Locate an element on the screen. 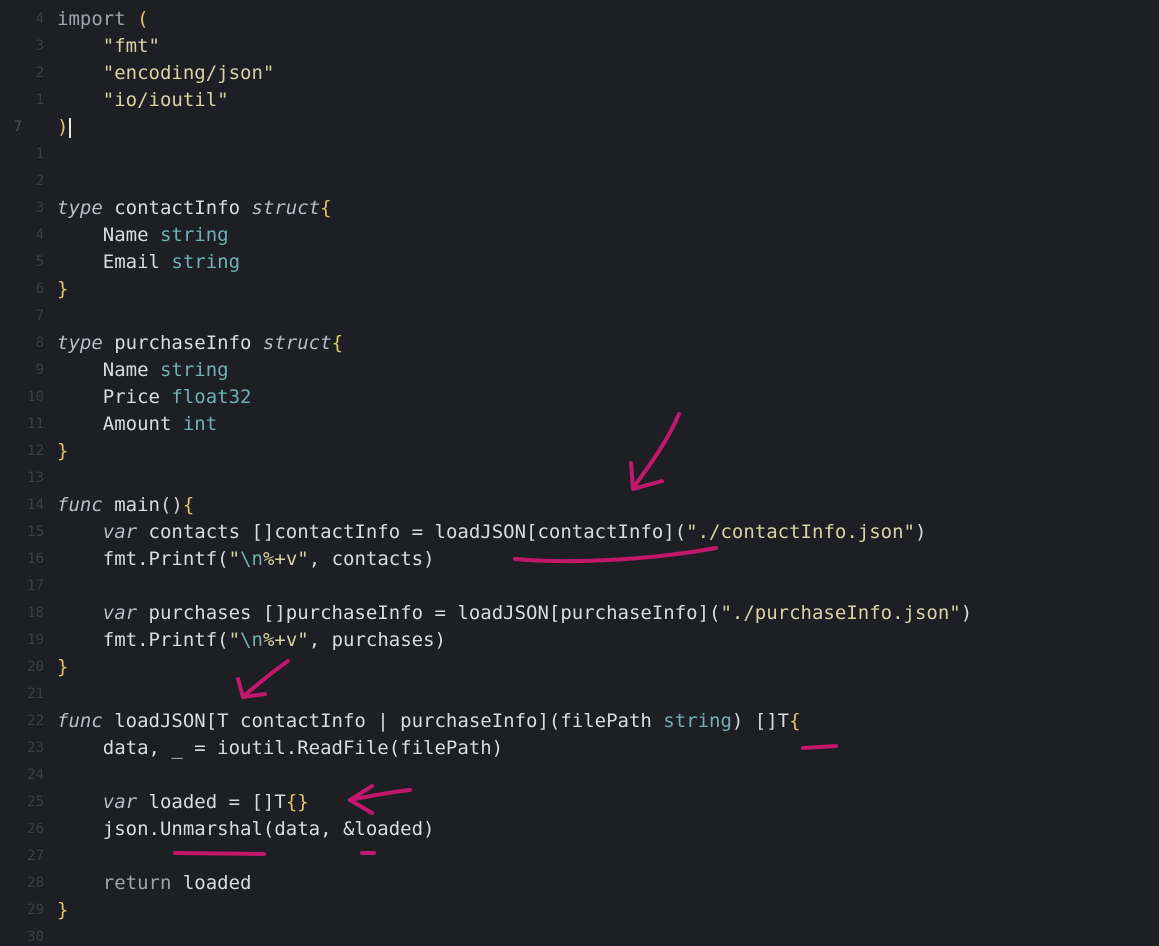  code-token: type is located at coordinates (80, 208).